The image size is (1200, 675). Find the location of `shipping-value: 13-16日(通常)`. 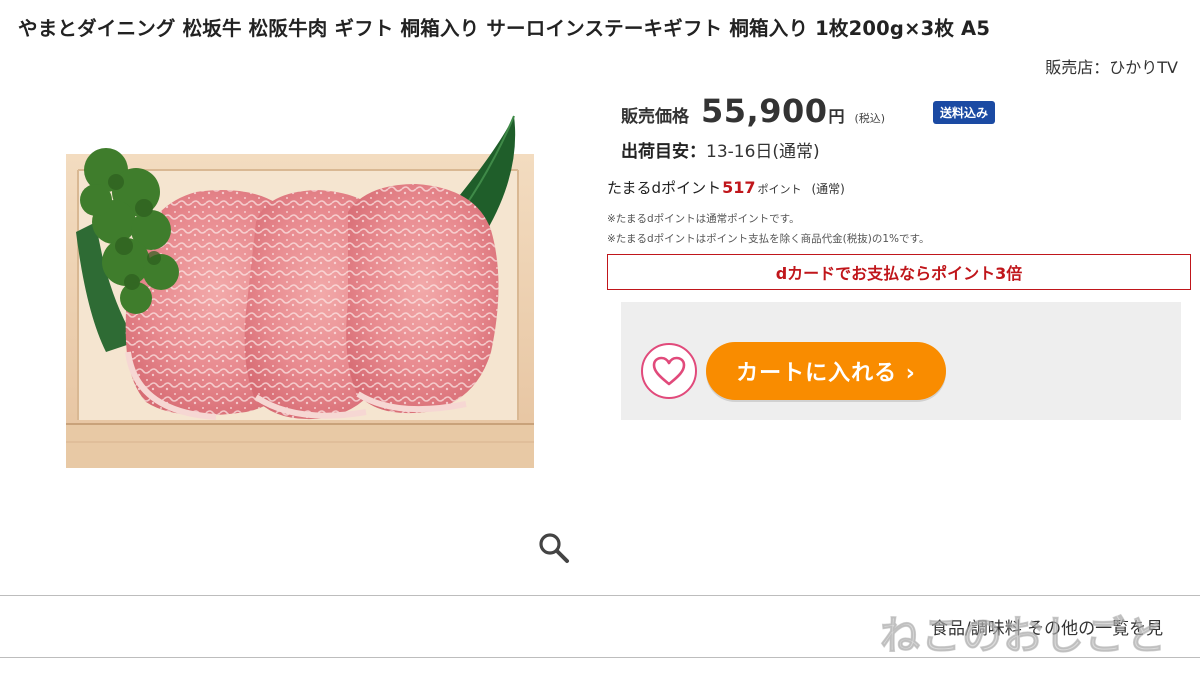

shipping-value: 13-16日(通常) is located at coordinates (763, 152).